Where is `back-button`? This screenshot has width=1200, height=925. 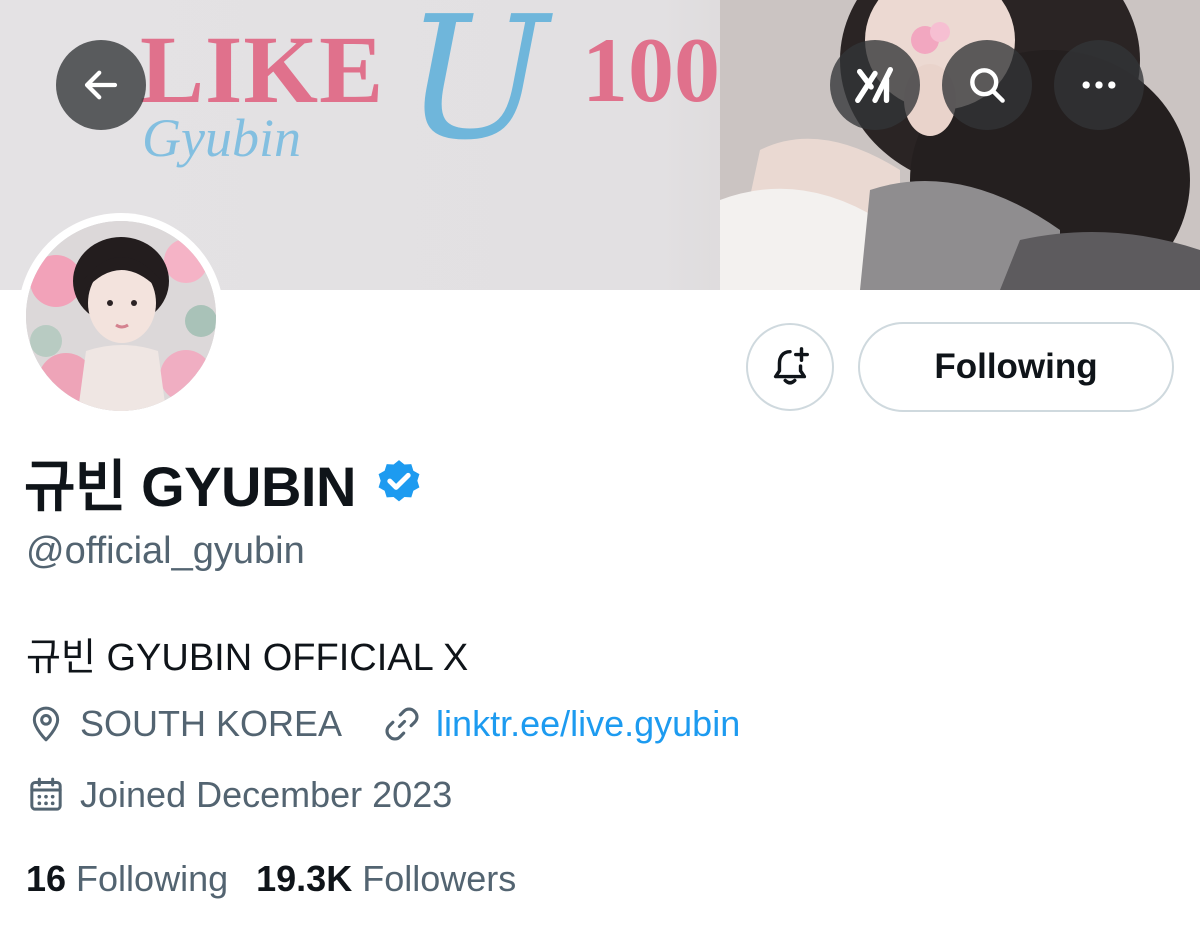
back-button is located at coordinates (101, 85).